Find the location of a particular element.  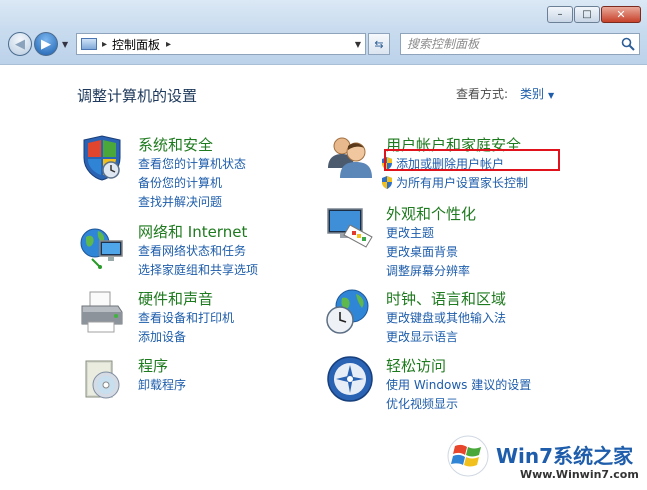

category-link: 查看设备和打印机 is located at coordinates (186, 317).